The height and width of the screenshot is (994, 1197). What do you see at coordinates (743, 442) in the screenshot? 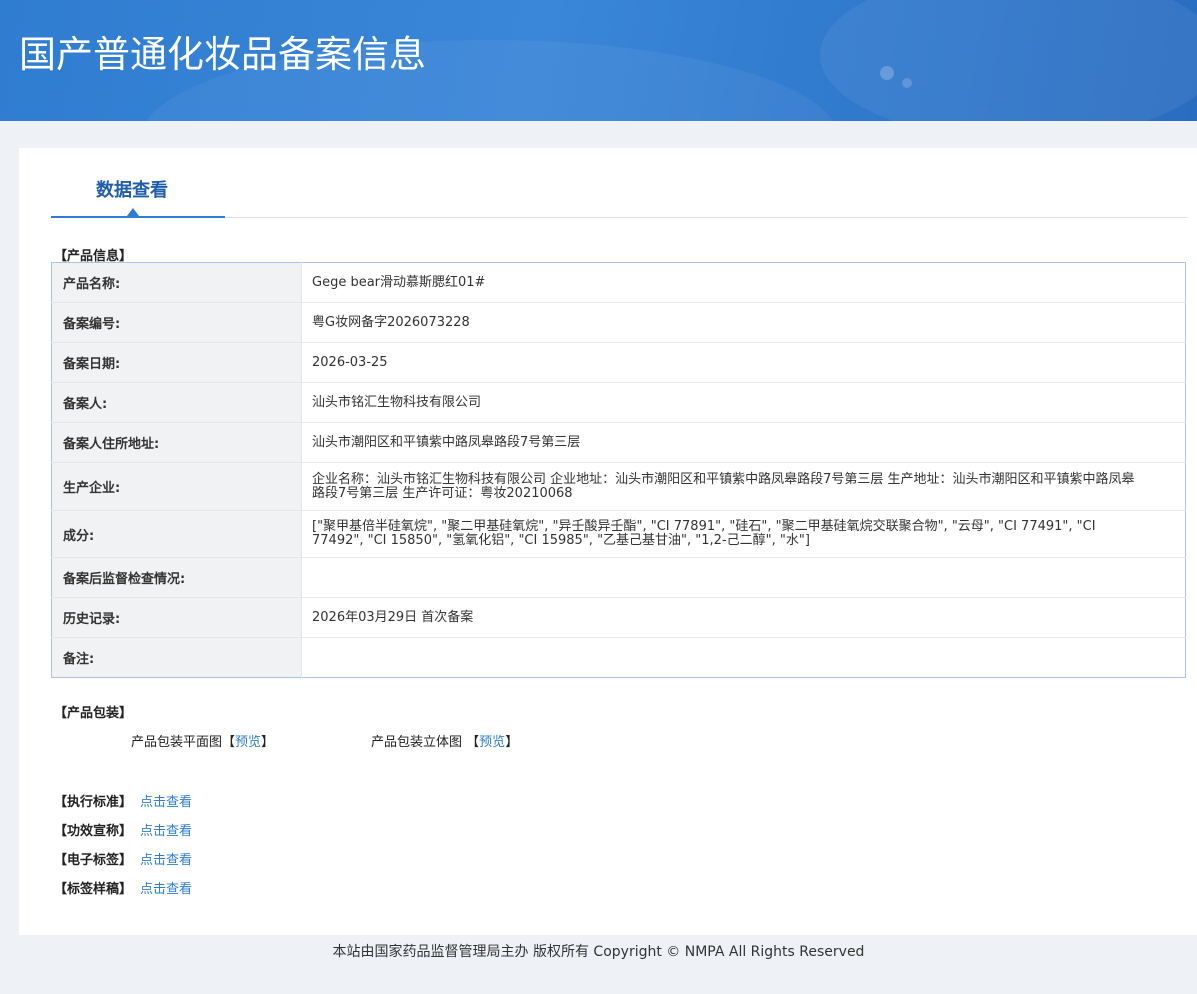
I see `field-value: 汕头市潮阳区和平镇紫中路凤皋路段7号第三层` at bounding box center [743, 442].